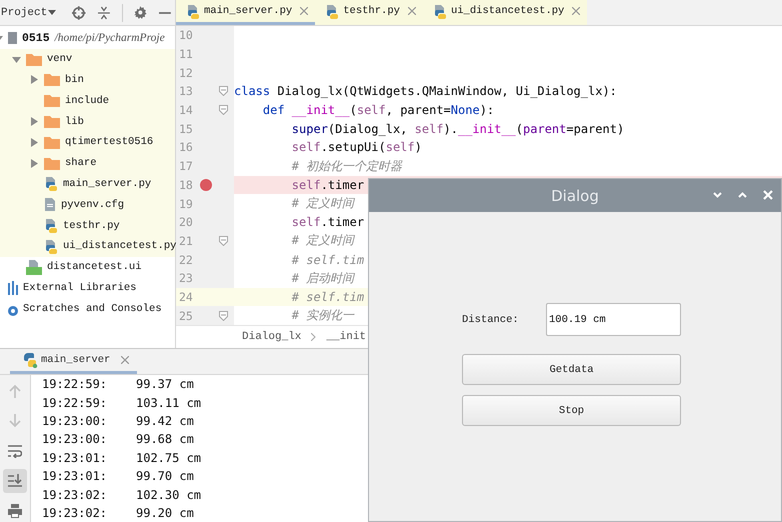 Image resolution: width=782 pixels, height=522 pixels. I want to click on caret-icon, so click(52, 12).